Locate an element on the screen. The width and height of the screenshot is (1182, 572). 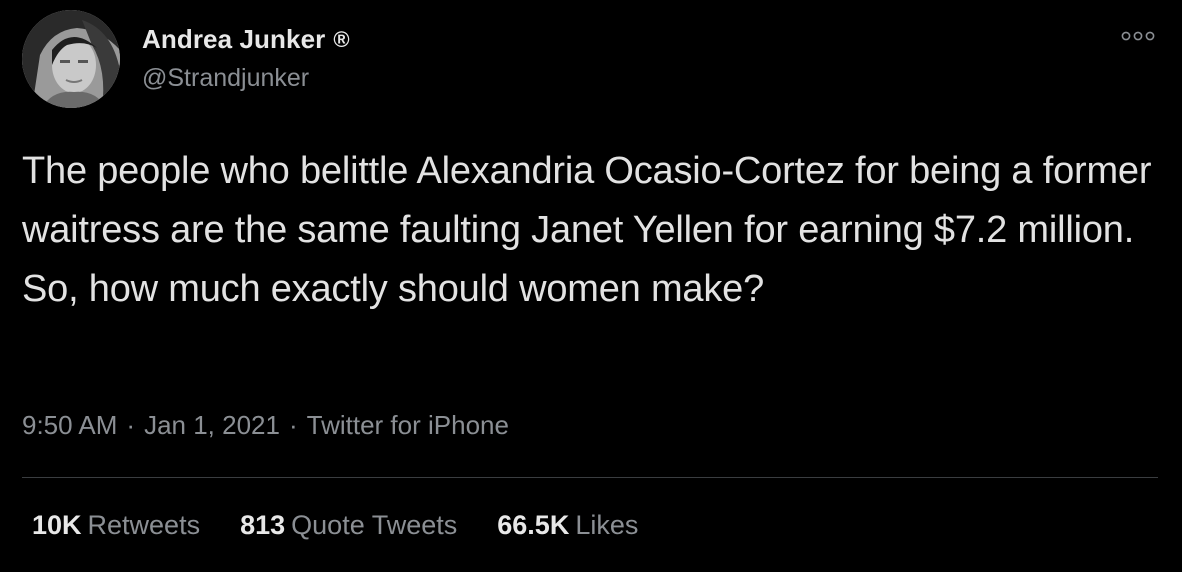
ellipsis-icon is located at coordinates (1138, 36).